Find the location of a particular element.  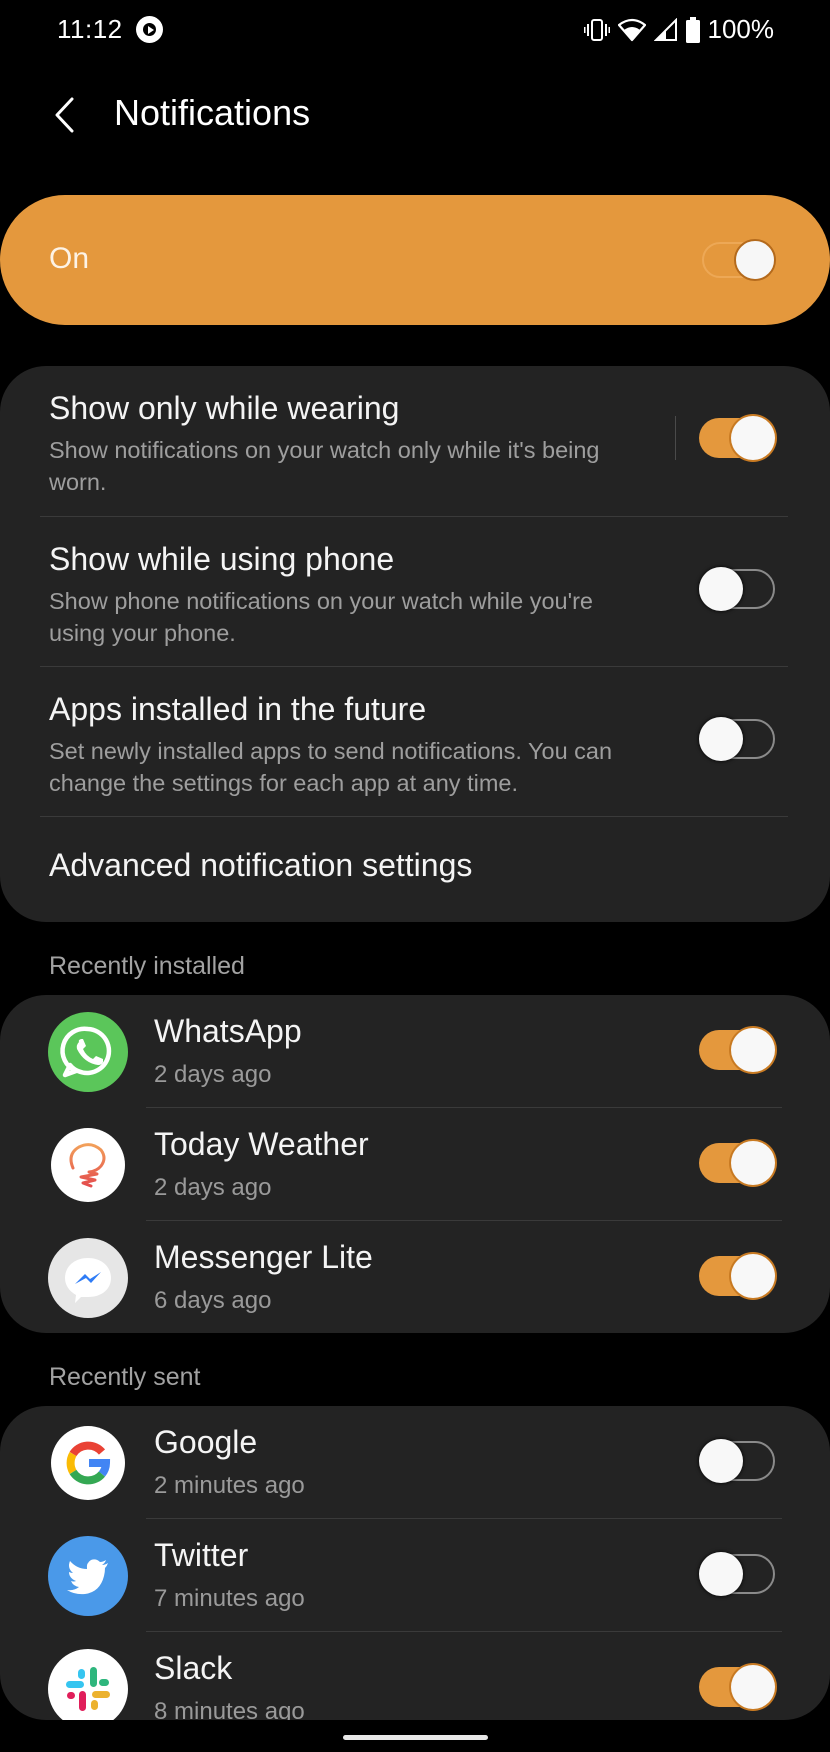

app-bar: Notifications is located at coordinates (415, 115).